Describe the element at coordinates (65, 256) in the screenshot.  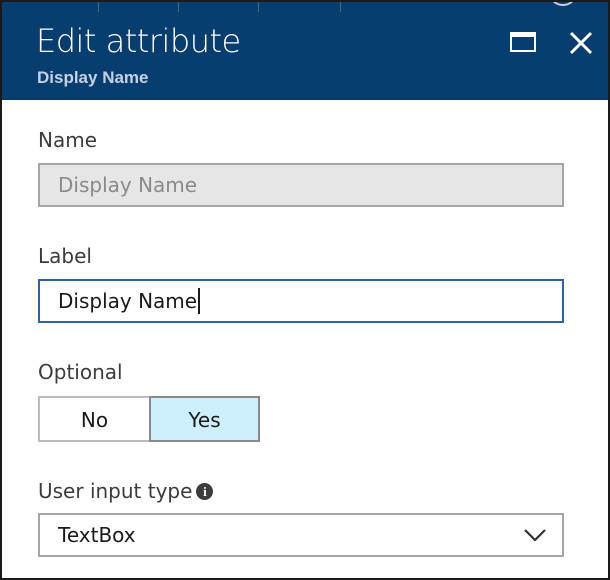
I see `label-label: Label` at that location.